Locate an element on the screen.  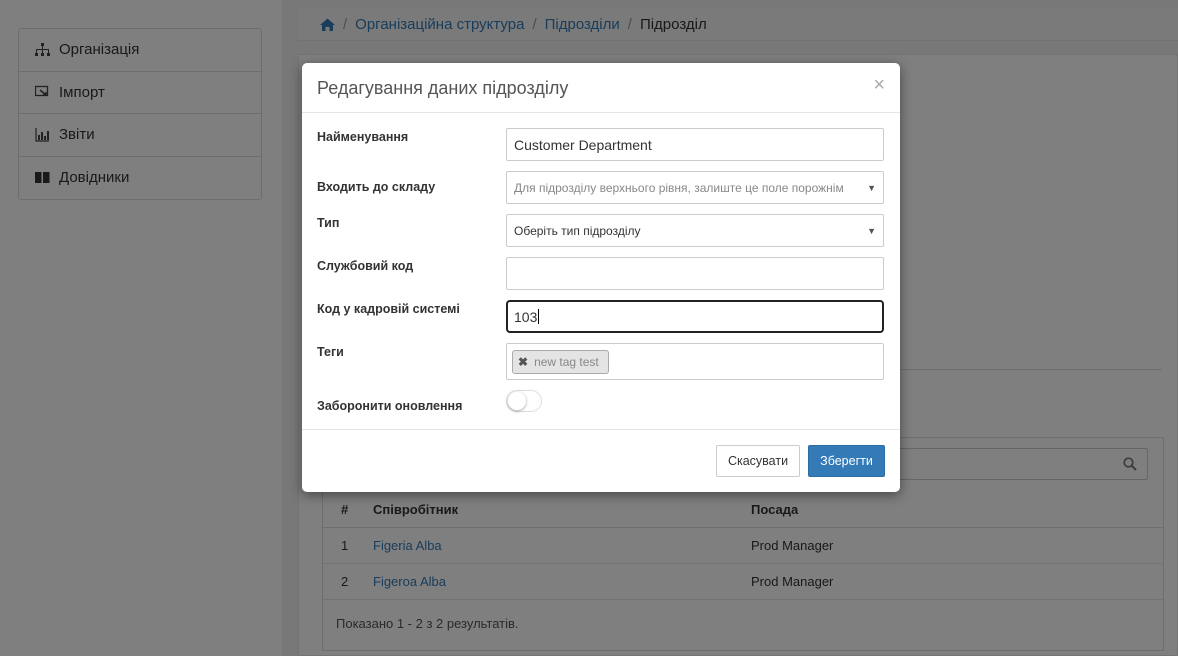
remove-tag-icon: ✖ is located at coordinates (523, 362).